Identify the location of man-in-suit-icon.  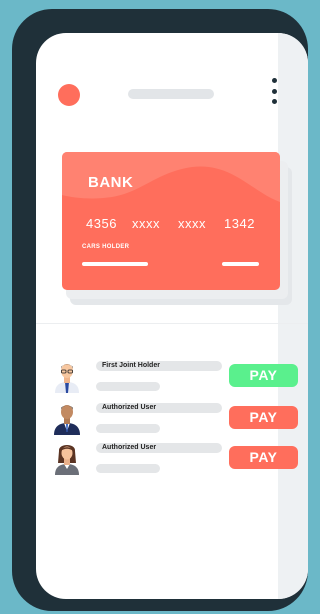
(67, 420).